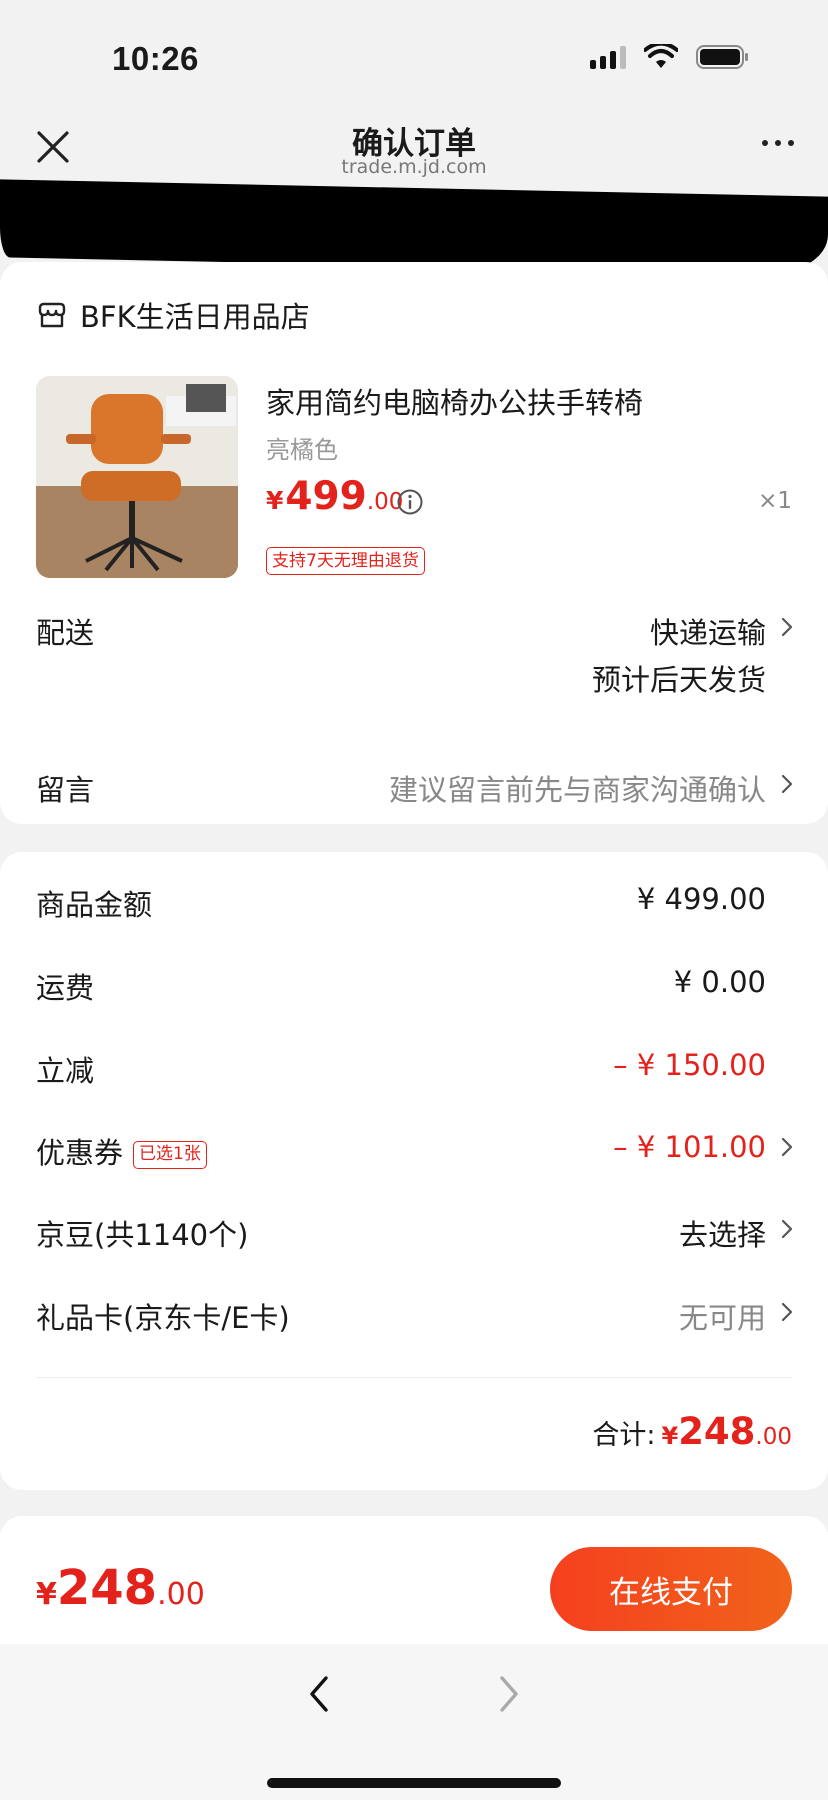 This screenshot has height=1800, width=828. I want to click on total-decimal: .00, so click(773, 1437).